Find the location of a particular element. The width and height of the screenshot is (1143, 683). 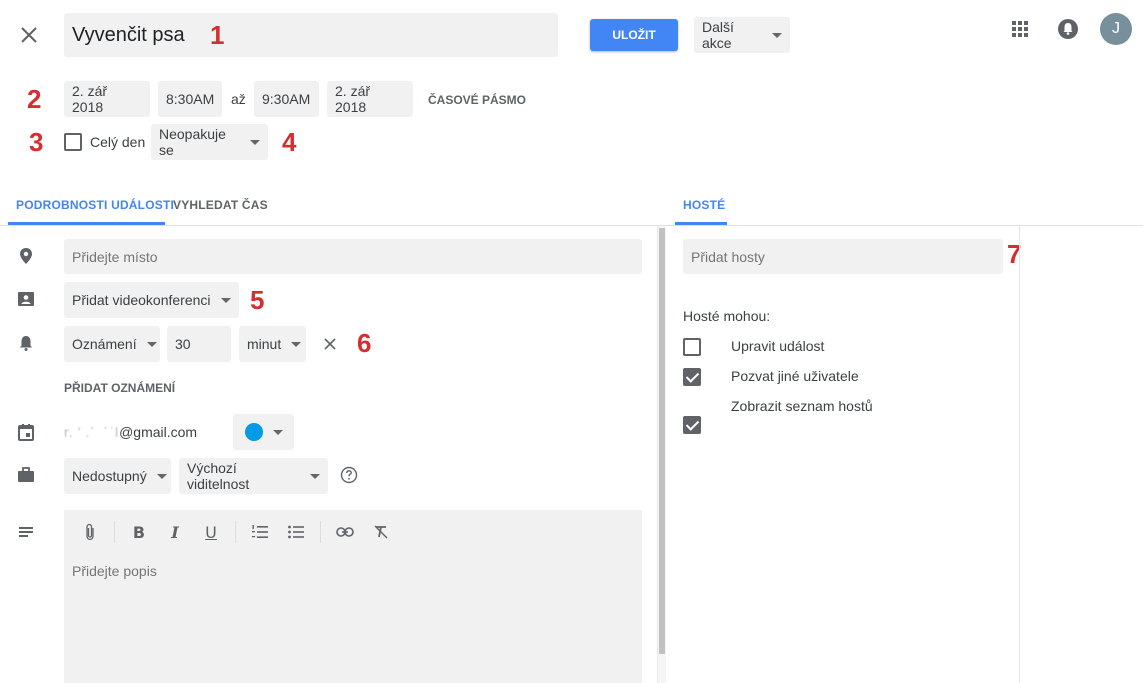

right-divider is located at coordinates (1019, 454).